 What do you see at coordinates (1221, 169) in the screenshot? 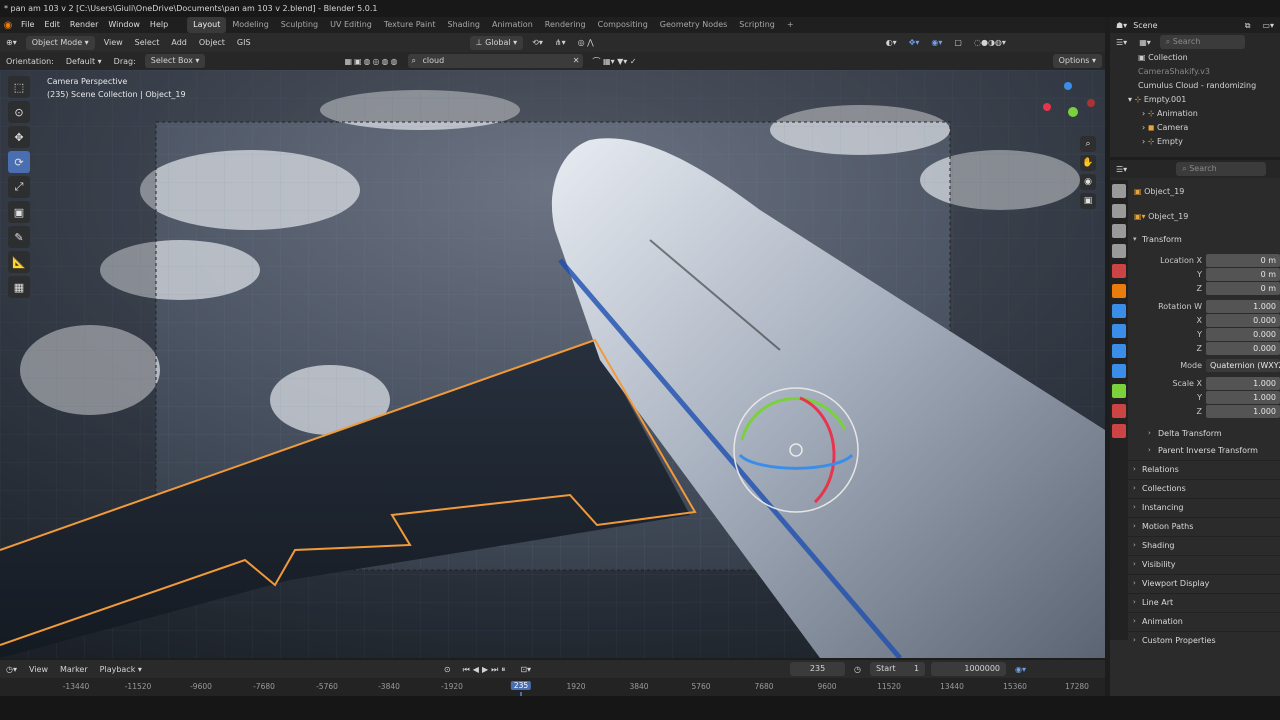
I see `properties-search: ⌕ Search` at bounding box center [1221, 169].